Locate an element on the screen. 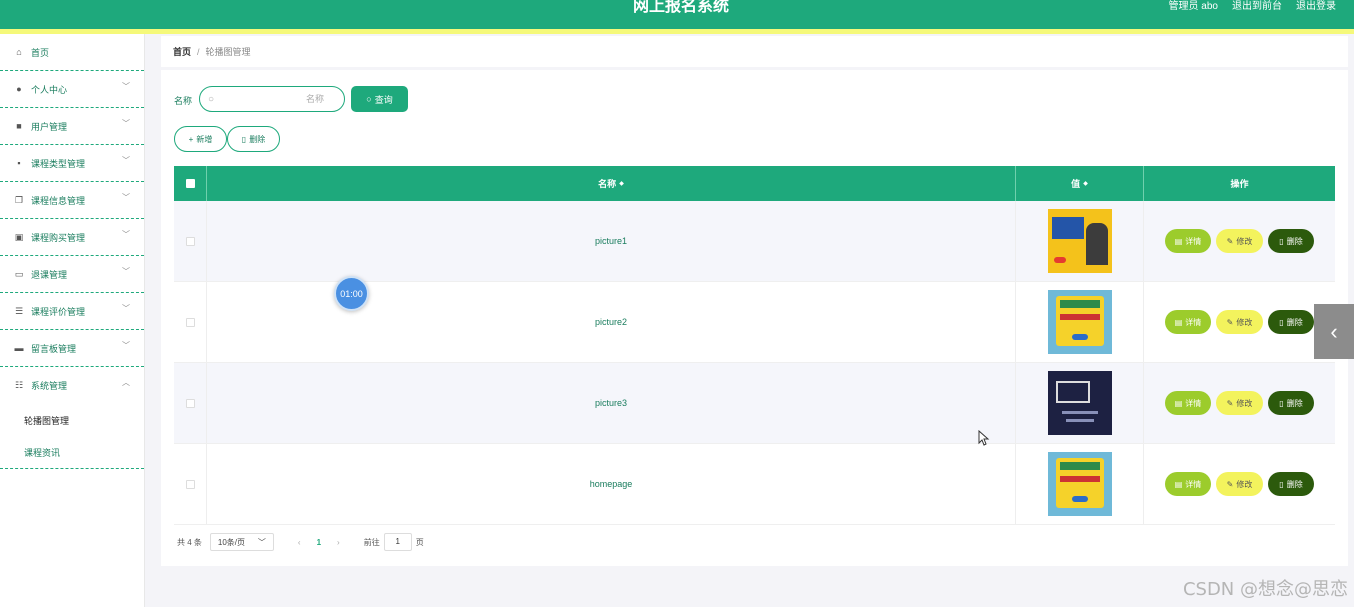 The image size is (1354, 607). add-button: + 新增 is located at coordinates (200, 139).